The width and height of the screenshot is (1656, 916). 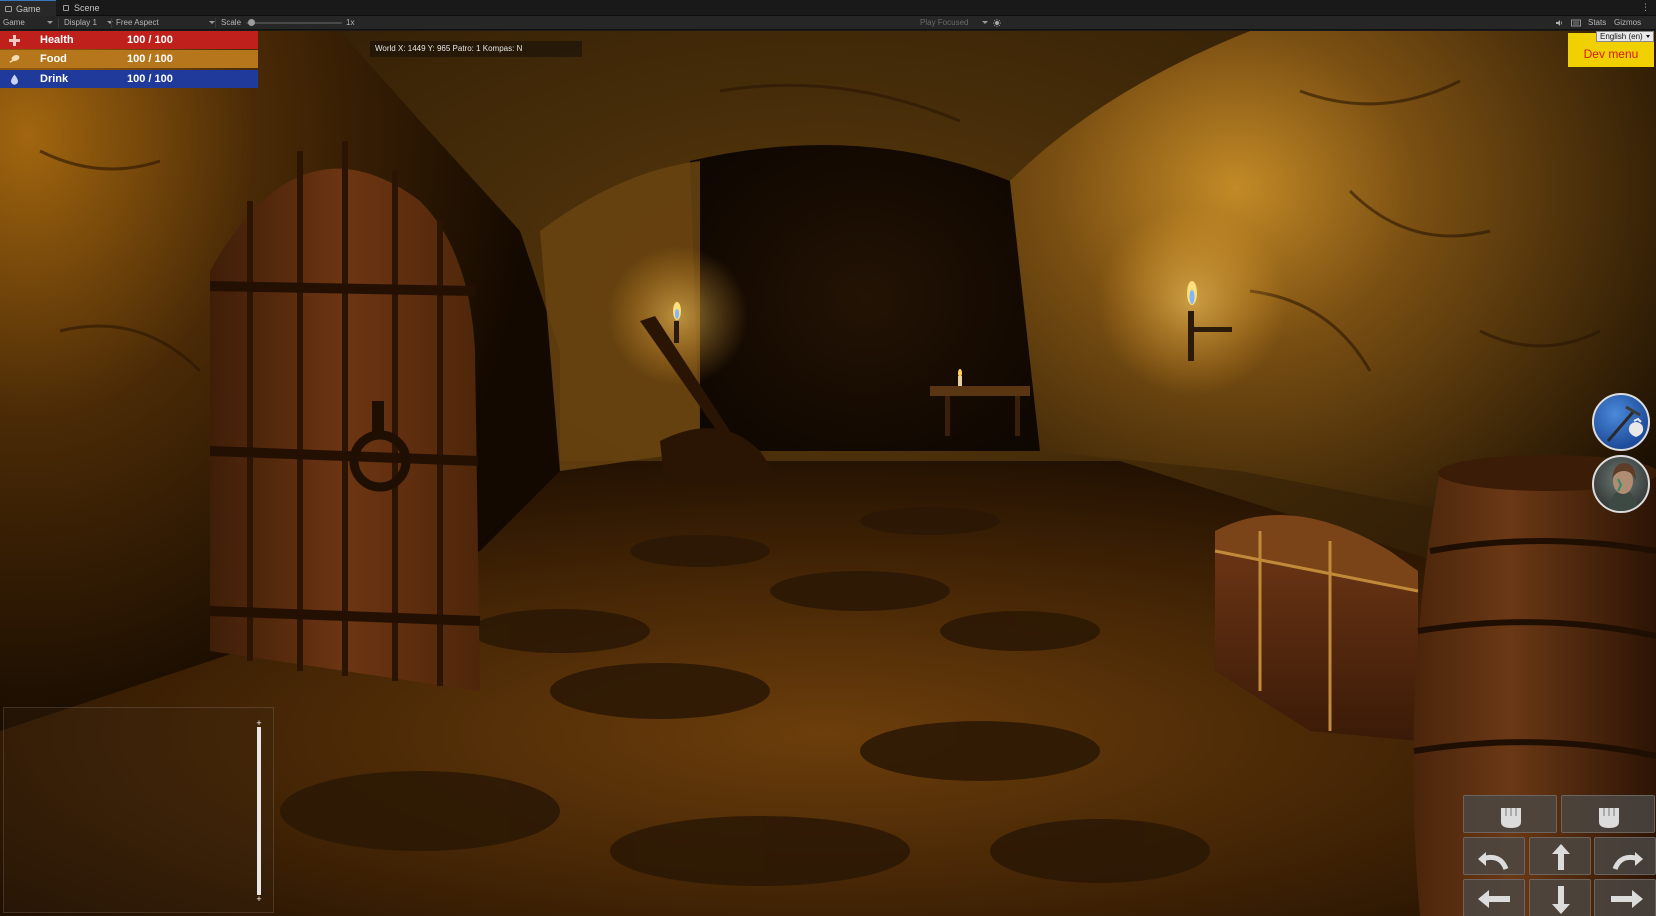 I want to click on kebab-menu-icon: ⋮, so click(x=1645, y=7).